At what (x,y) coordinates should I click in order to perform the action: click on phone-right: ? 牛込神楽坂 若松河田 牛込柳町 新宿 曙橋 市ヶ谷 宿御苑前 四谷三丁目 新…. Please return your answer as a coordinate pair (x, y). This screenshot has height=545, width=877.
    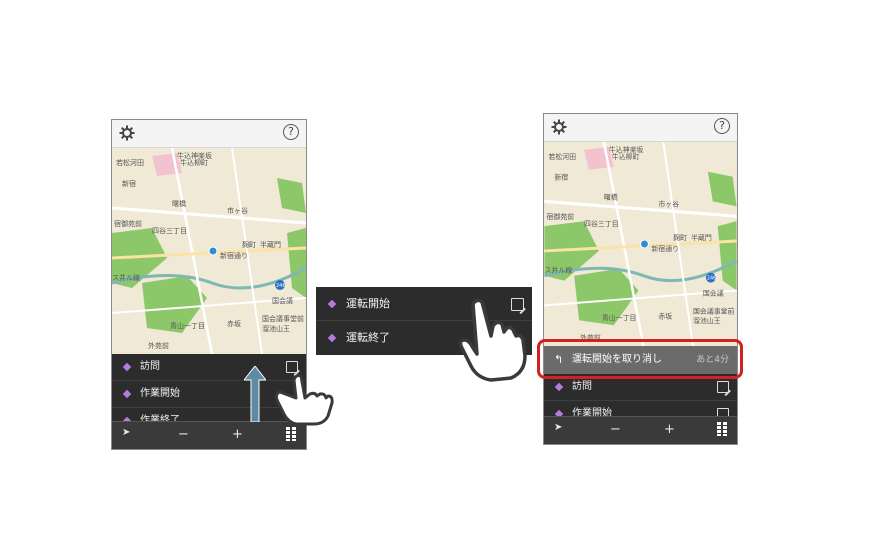
    Looking at the image, I should click on (640, 279).